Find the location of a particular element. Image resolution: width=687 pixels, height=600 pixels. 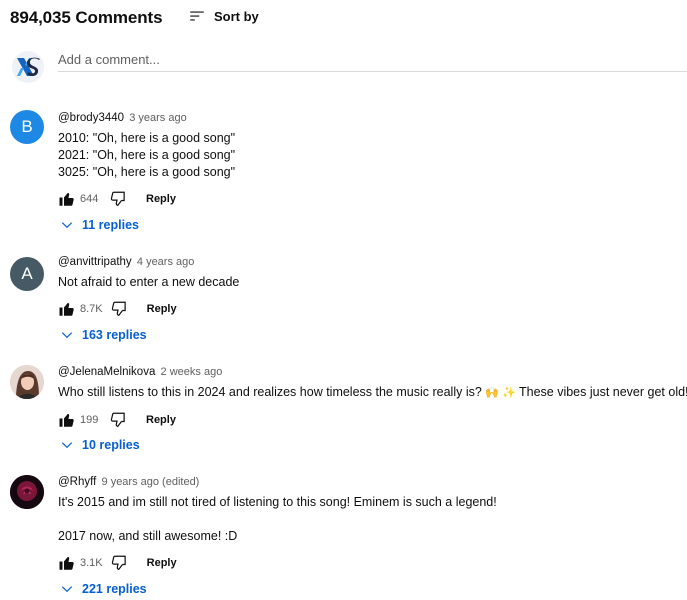

comment-text: Not afraid to enter a new decade is located at coordinates (149, 282).